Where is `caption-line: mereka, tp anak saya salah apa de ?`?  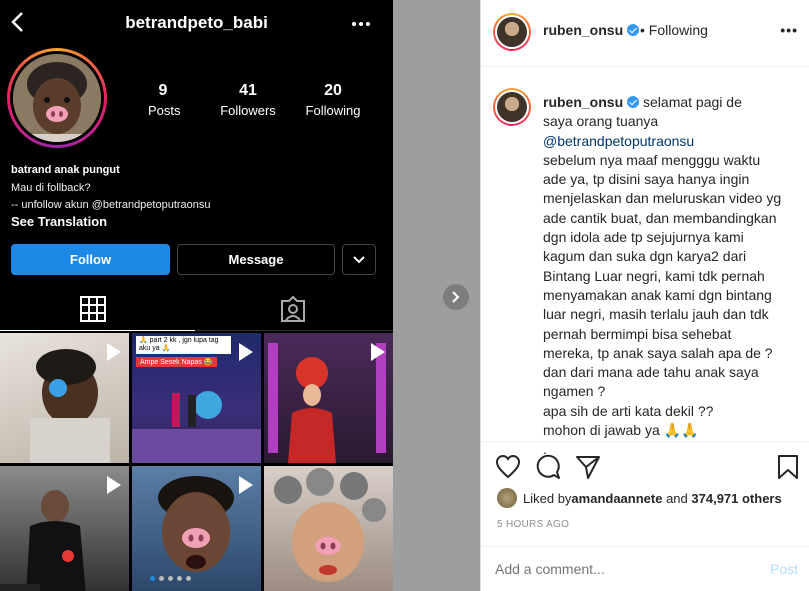
caption-line: mereka, tp anak saya salah apa de ? is located at coordinates (658, 352).